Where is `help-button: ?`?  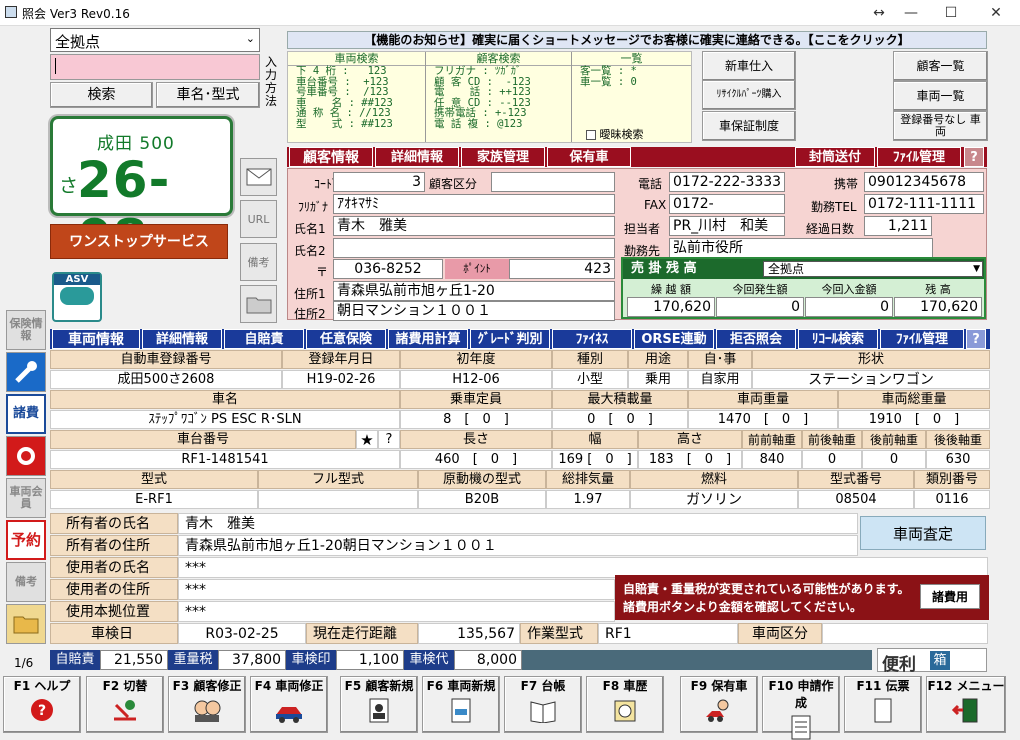 help-button: ? is located at coordinates (974, 157).